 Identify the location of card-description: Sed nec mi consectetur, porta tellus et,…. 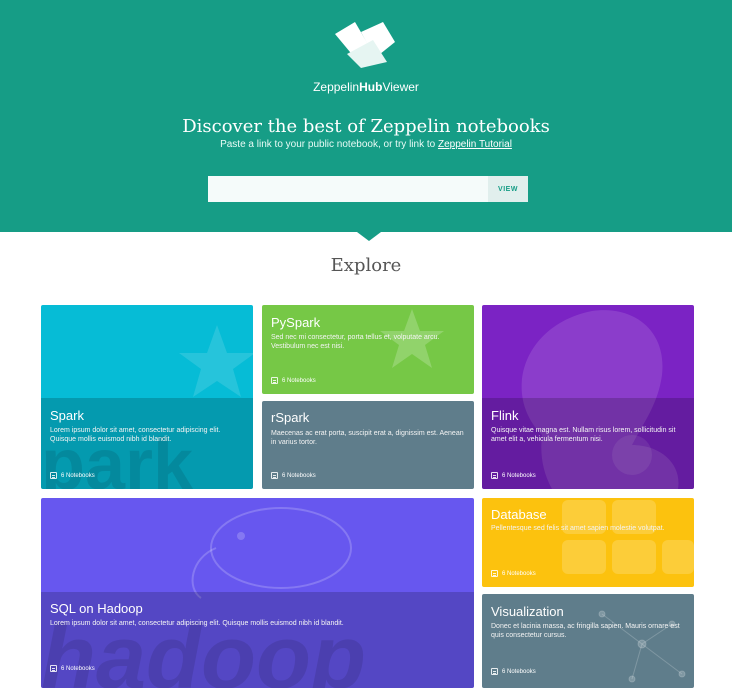
(355, 342).